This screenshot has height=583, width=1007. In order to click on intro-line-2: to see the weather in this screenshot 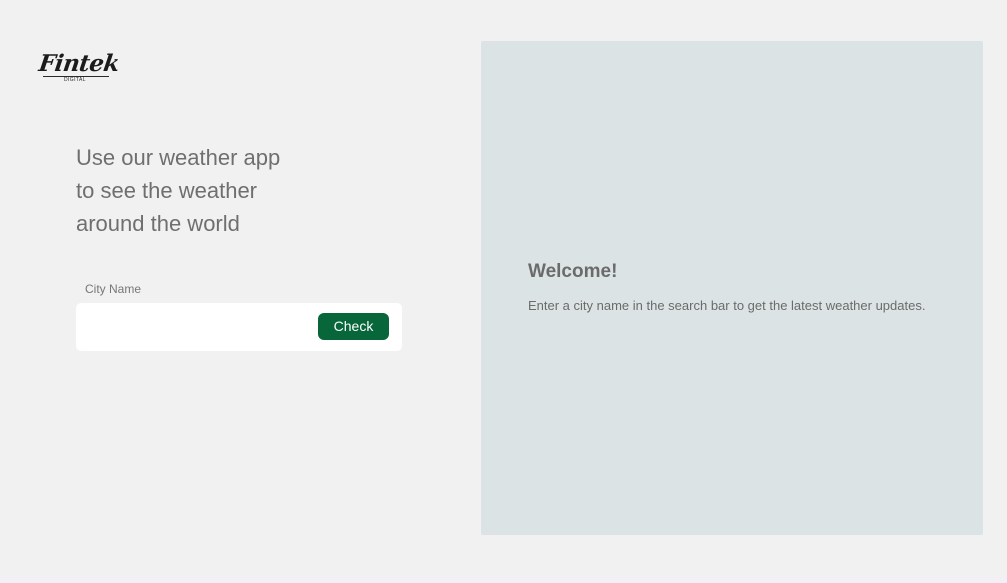, I will do `click(167, 190)`.